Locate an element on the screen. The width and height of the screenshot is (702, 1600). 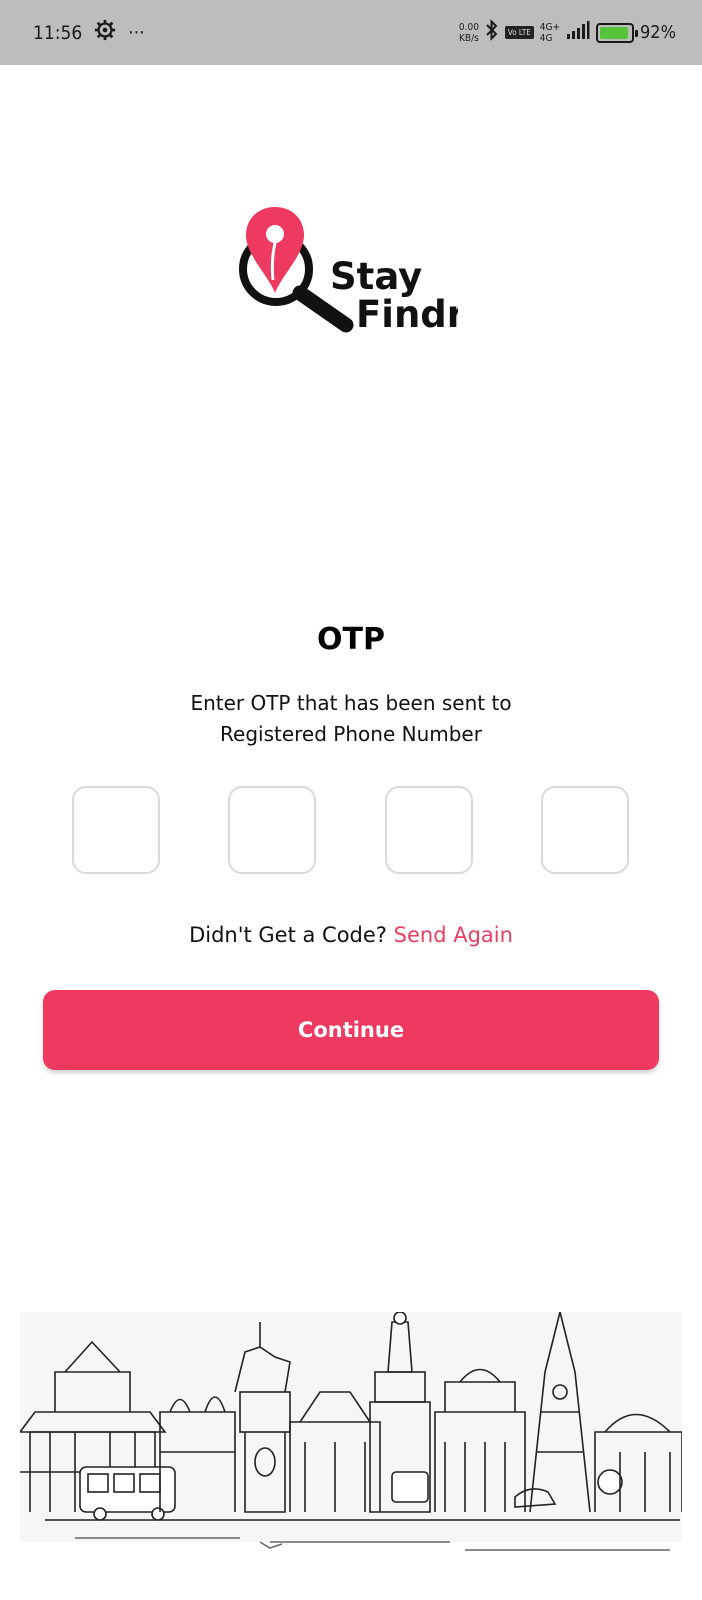
status-bar: 11:56 ··· 0.00 KB/s Vo LTE 4G+ 4G 92% is located at coordinates (351, 32).